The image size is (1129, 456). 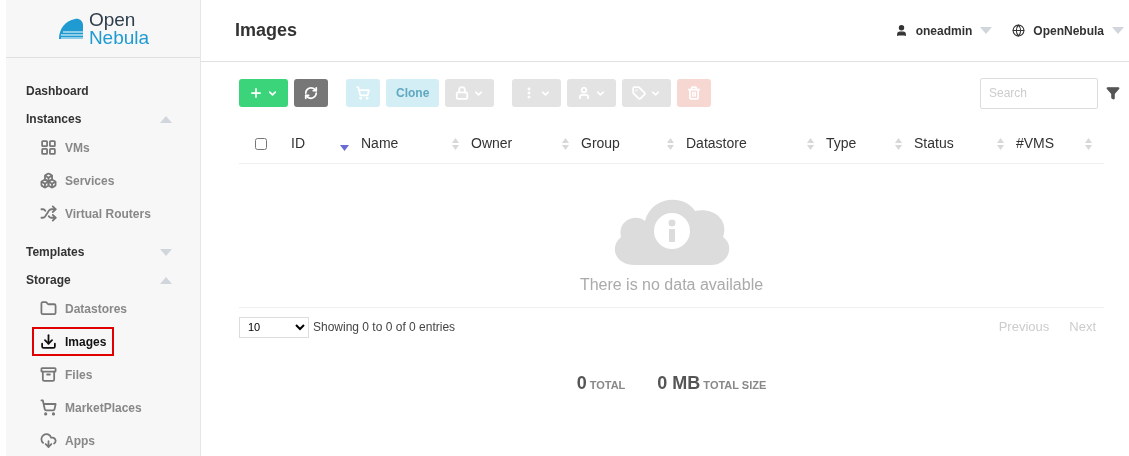 I want to click on user-menu: oneadmin, so click(x=943, y=30).